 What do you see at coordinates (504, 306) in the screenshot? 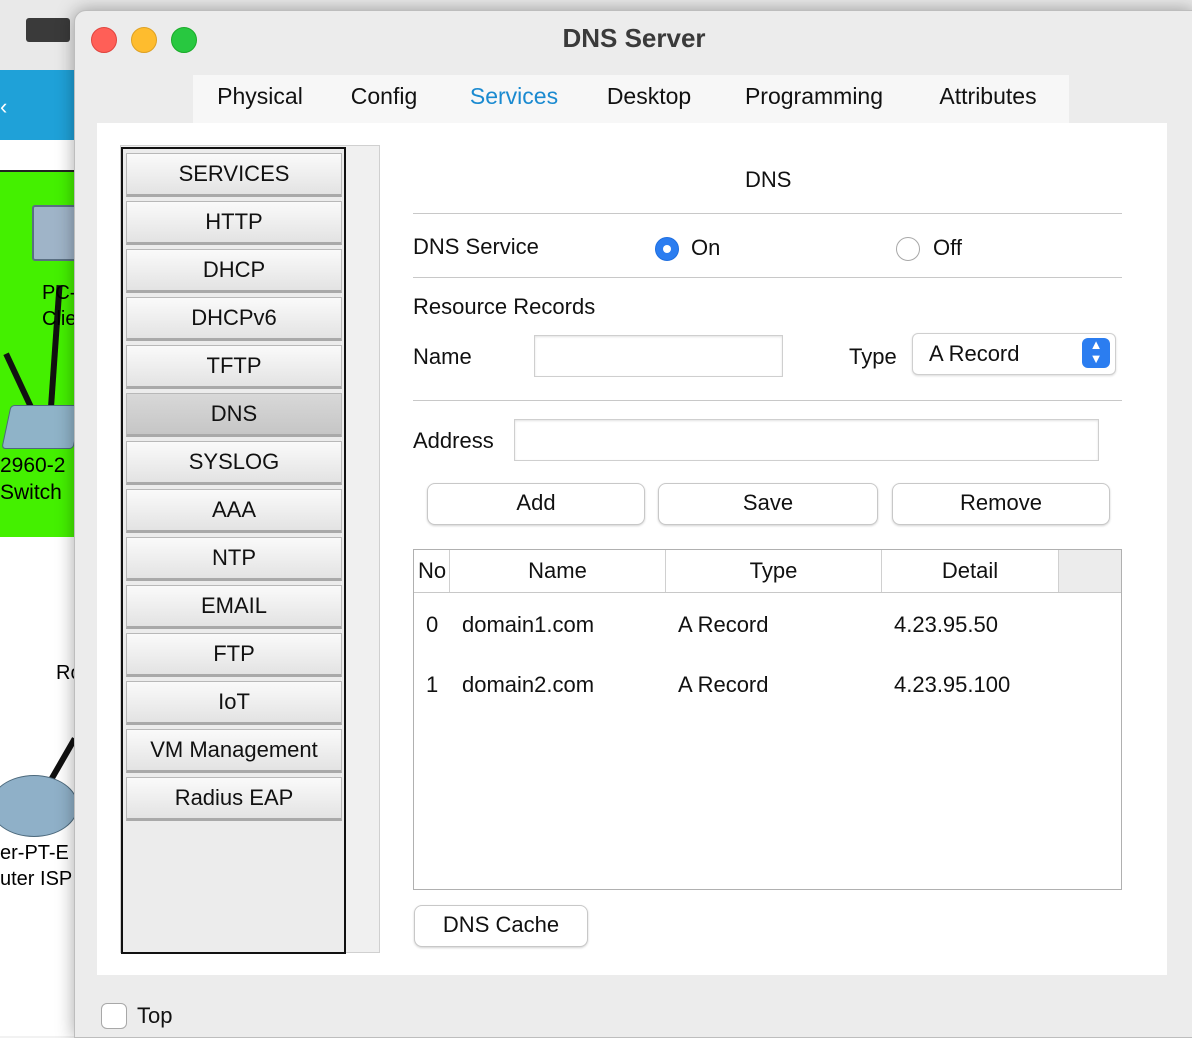
I see `resource-records-label: Resource Records` at bounding box center [504, 306].